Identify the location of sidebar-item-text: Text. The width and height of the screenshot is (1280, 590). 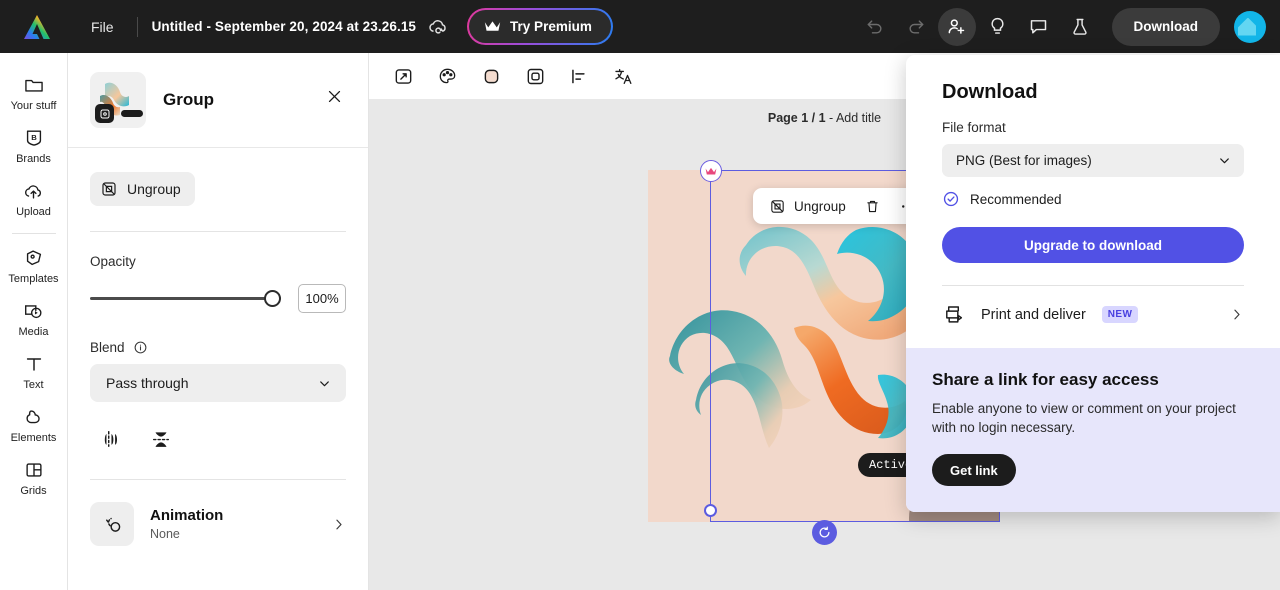
(34, 370).